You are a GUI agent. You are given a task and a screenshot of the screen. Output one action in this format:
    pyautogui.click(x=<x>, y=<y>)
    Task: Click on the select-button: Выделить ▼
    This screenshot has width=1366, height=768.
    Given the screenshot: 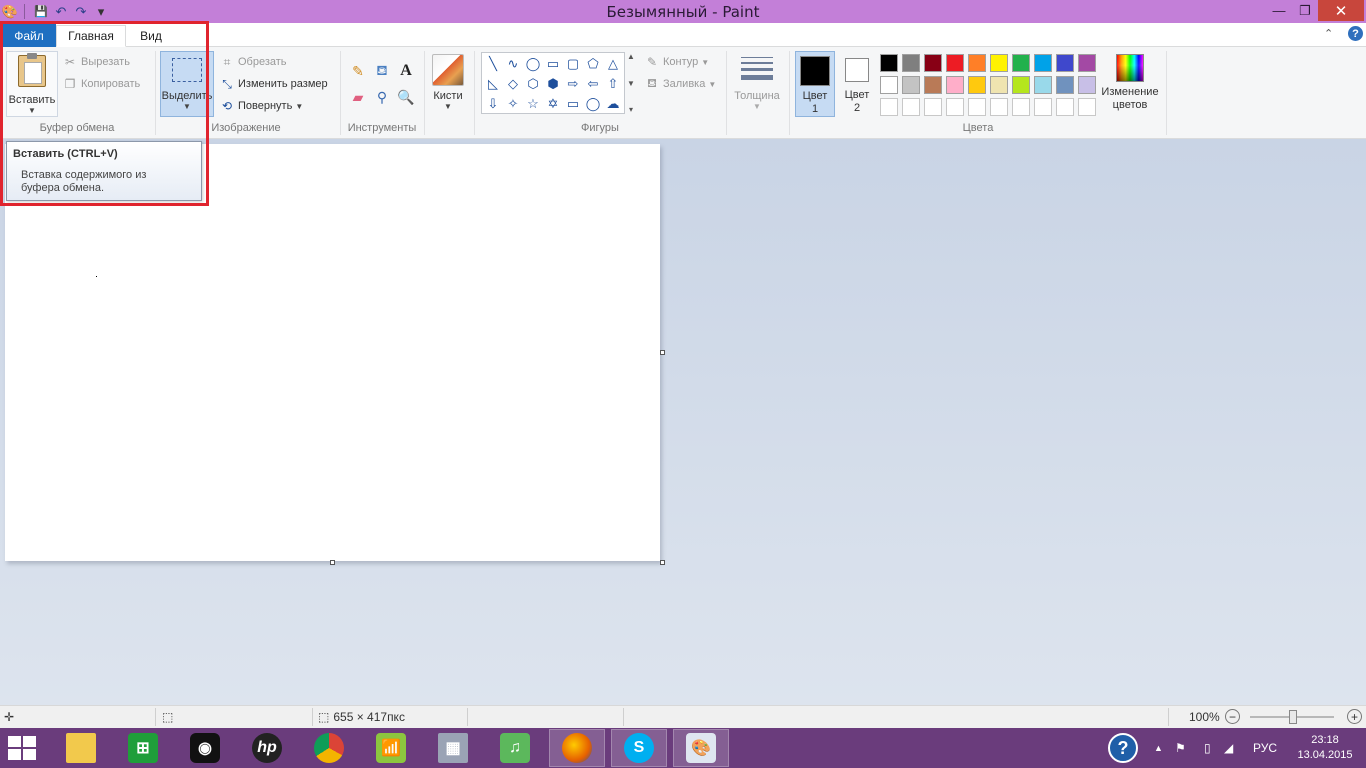 What is the action you would take?
    pyautogui.click(x=187, y=84)
    